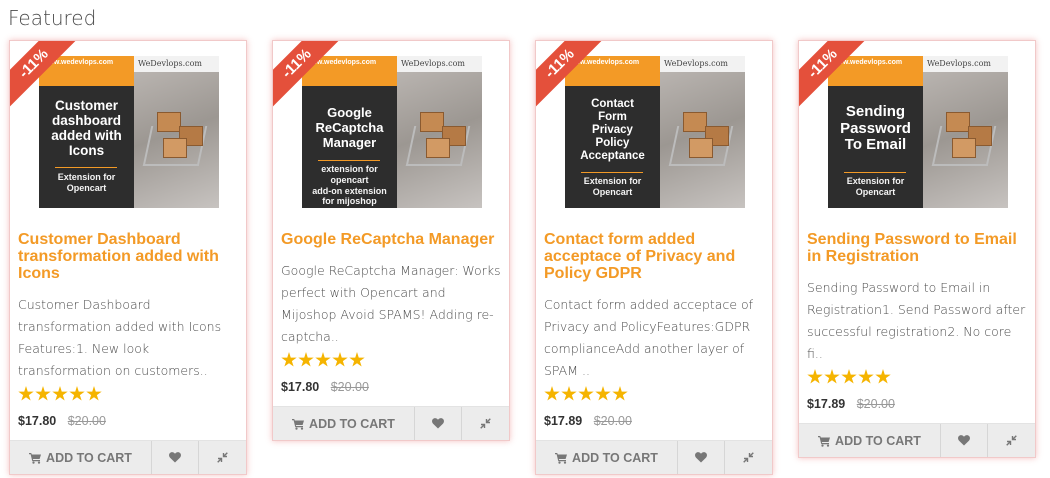  I want to click on section-title: Featured, so click(52, 18).